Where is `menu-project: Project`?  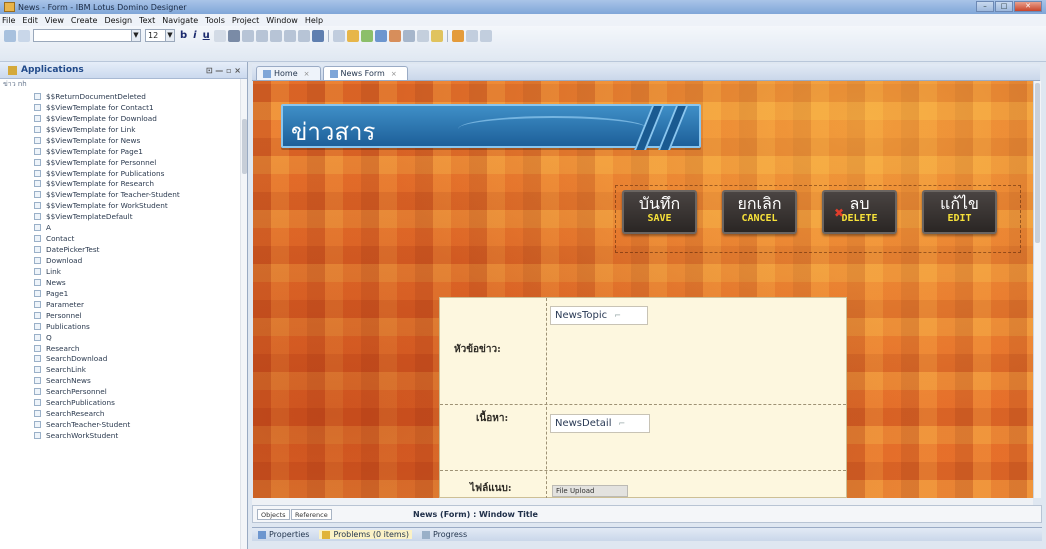
menu-project: Project is located at coordinates (245, 20).